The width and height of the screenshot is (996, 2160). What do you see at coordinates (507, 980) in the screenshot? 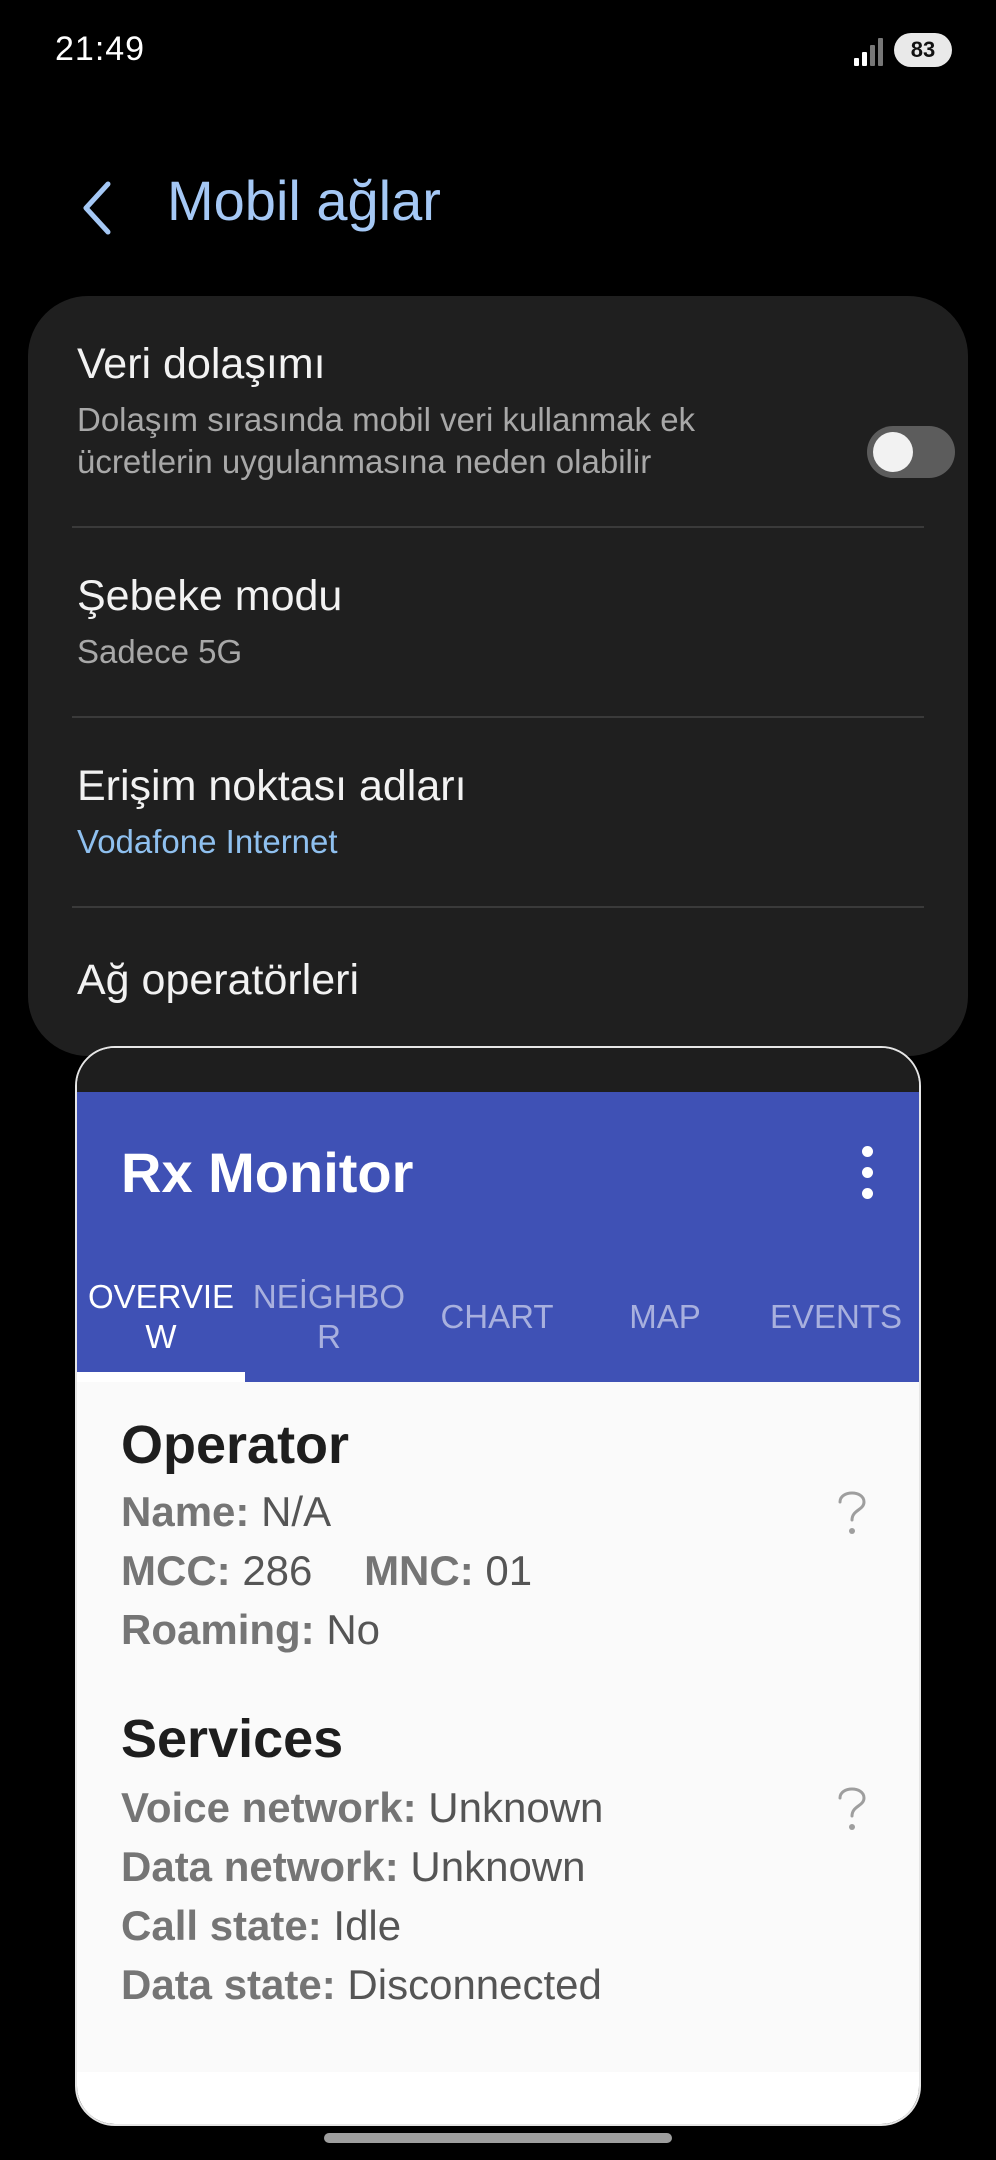
I see `network-operators-item: Ağ operatörleri` at bounding box center [507, 980].